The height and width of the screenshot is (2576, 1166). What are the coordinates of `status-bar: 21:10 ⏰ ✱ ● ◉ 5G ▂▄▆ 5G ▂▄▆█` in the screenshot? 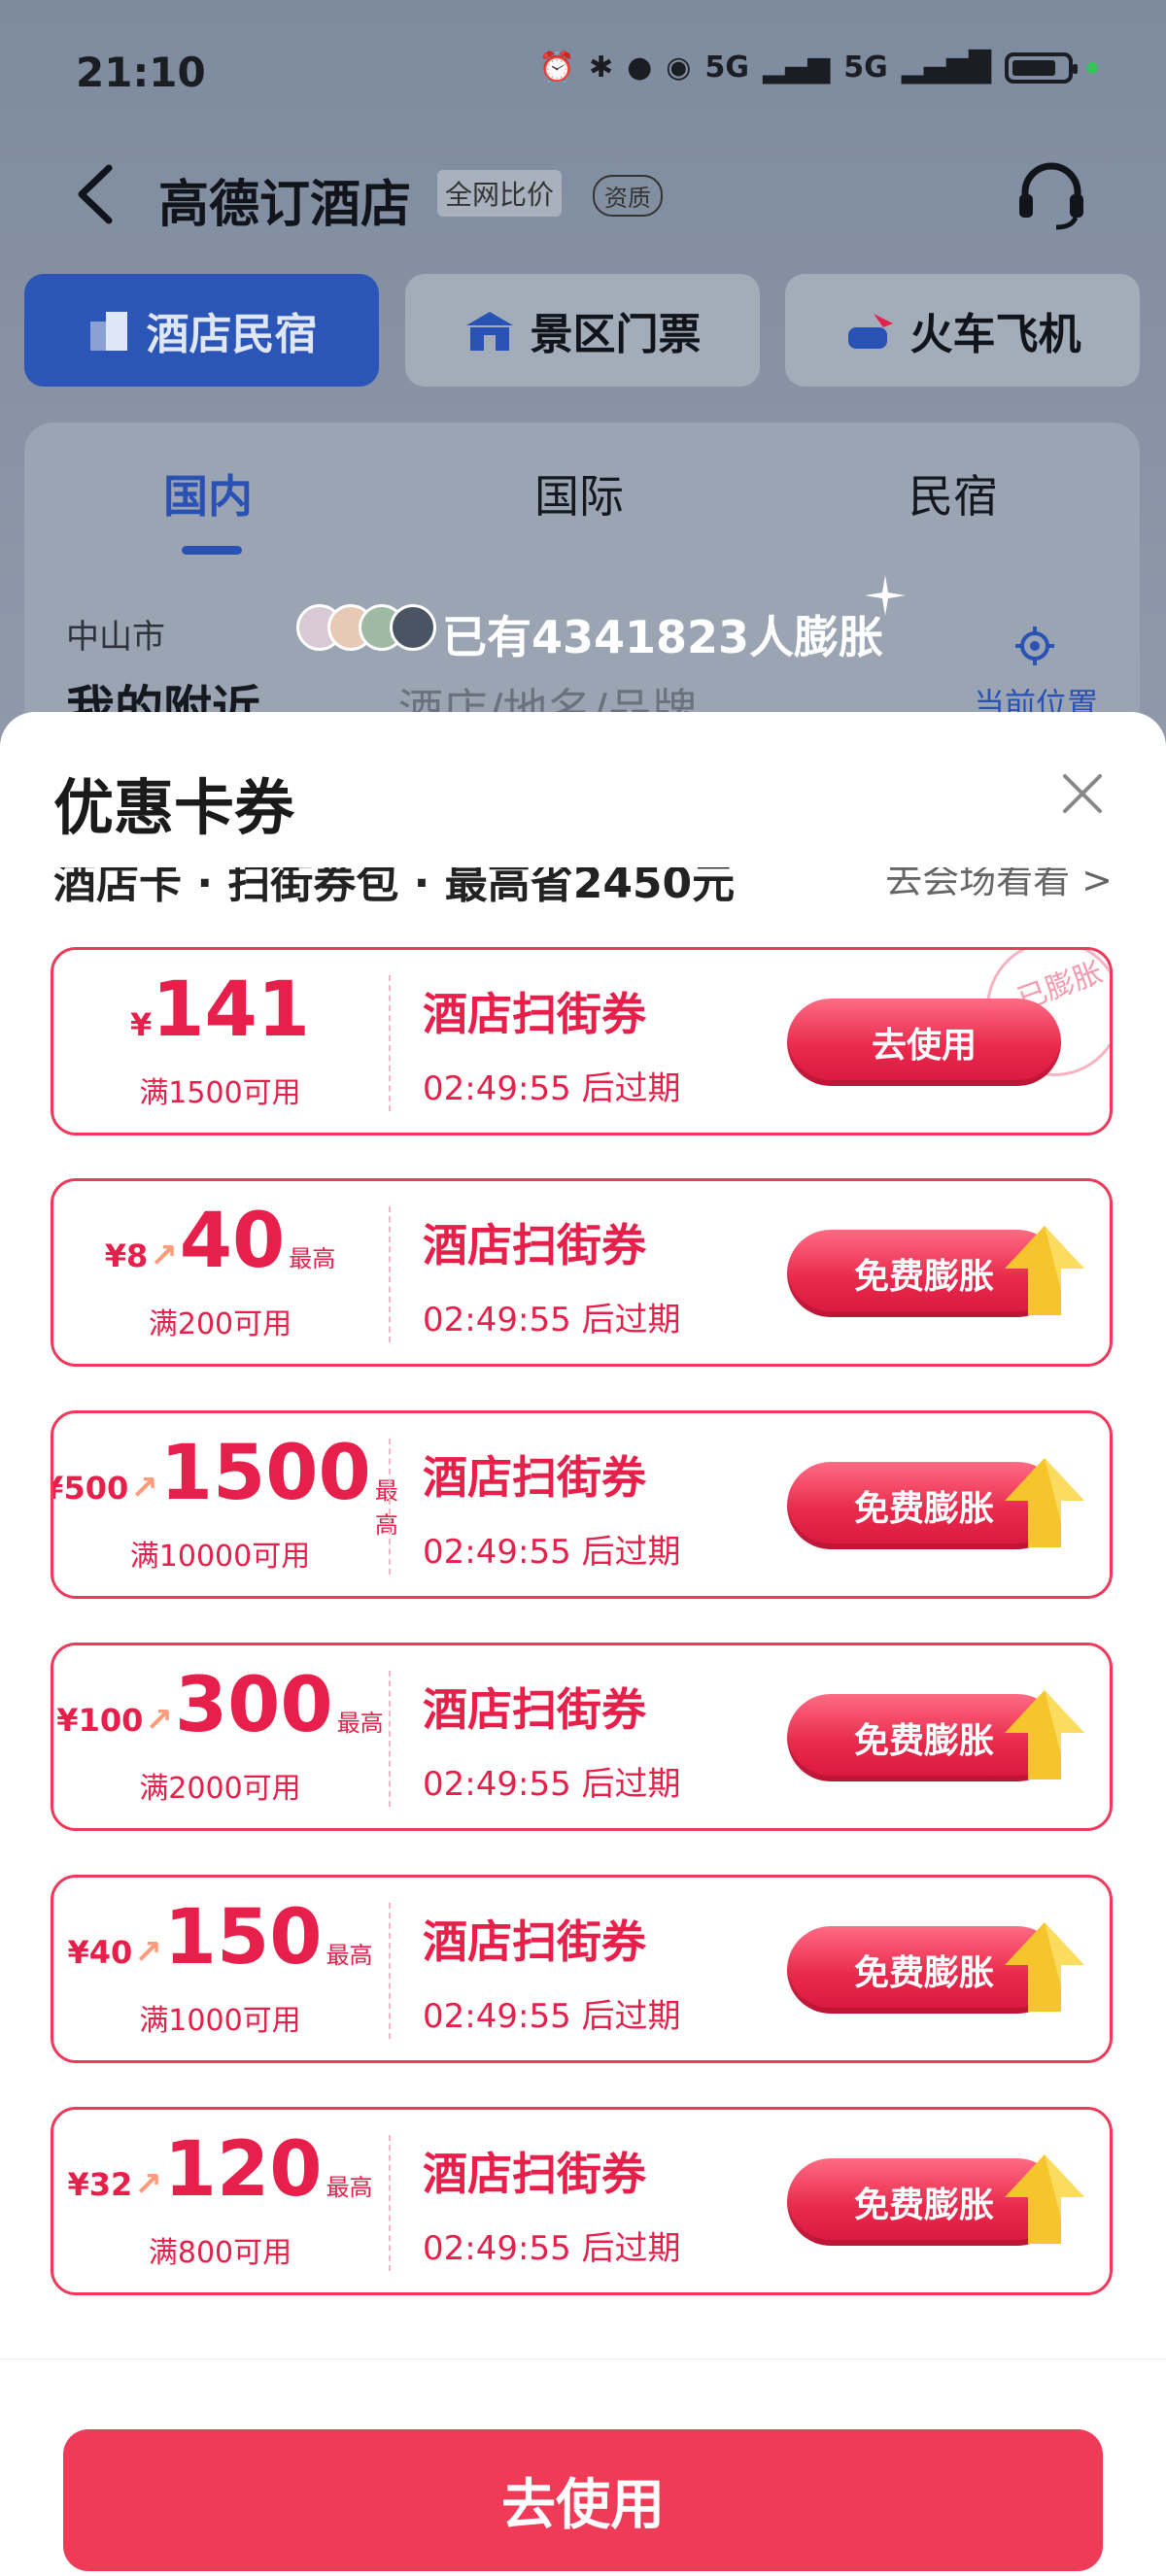 It's located at (583, 73).